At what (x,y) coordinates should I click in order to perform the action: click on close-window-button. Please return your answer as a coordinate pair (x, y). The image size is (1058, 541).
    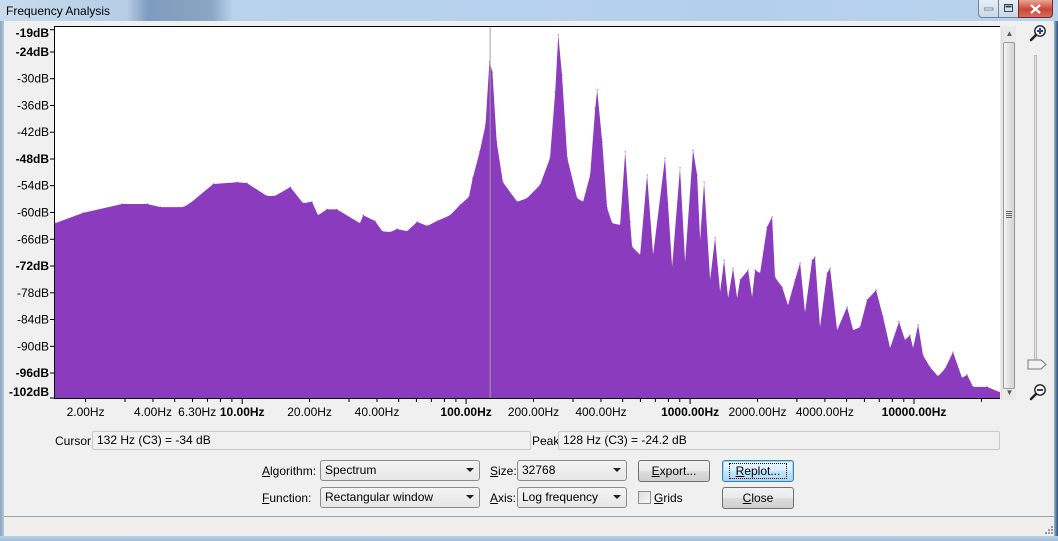
    Looking at the image, I should click on (1035, 9).